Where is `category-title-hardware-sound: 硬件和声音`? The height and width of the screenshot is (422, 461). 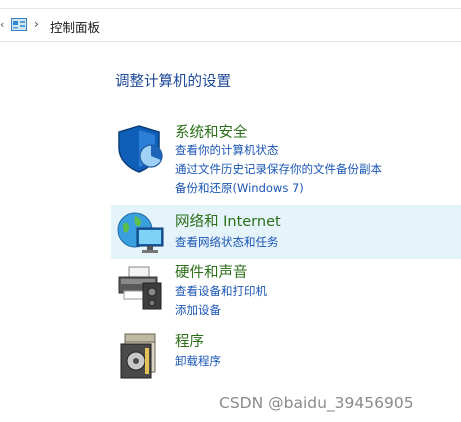
category-title-hardware-sound: 硬件和声音 is located at coordinates (211, 271).